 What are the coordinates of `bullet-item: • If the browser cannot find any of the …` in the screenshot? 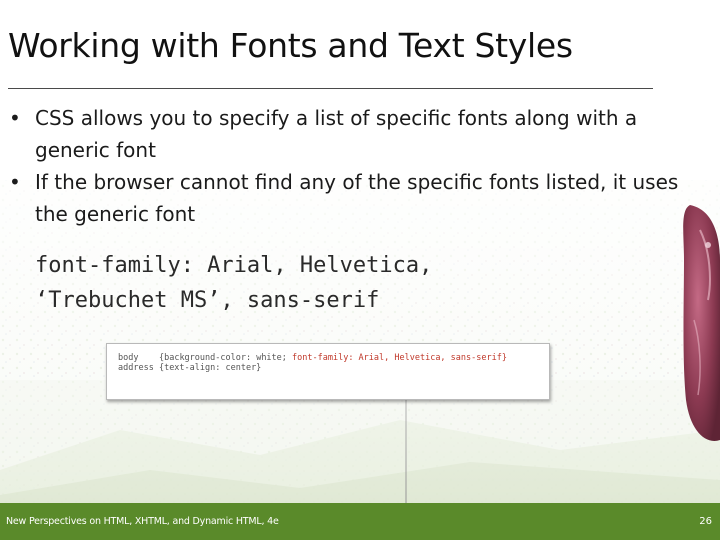 It's located at (340, 198).